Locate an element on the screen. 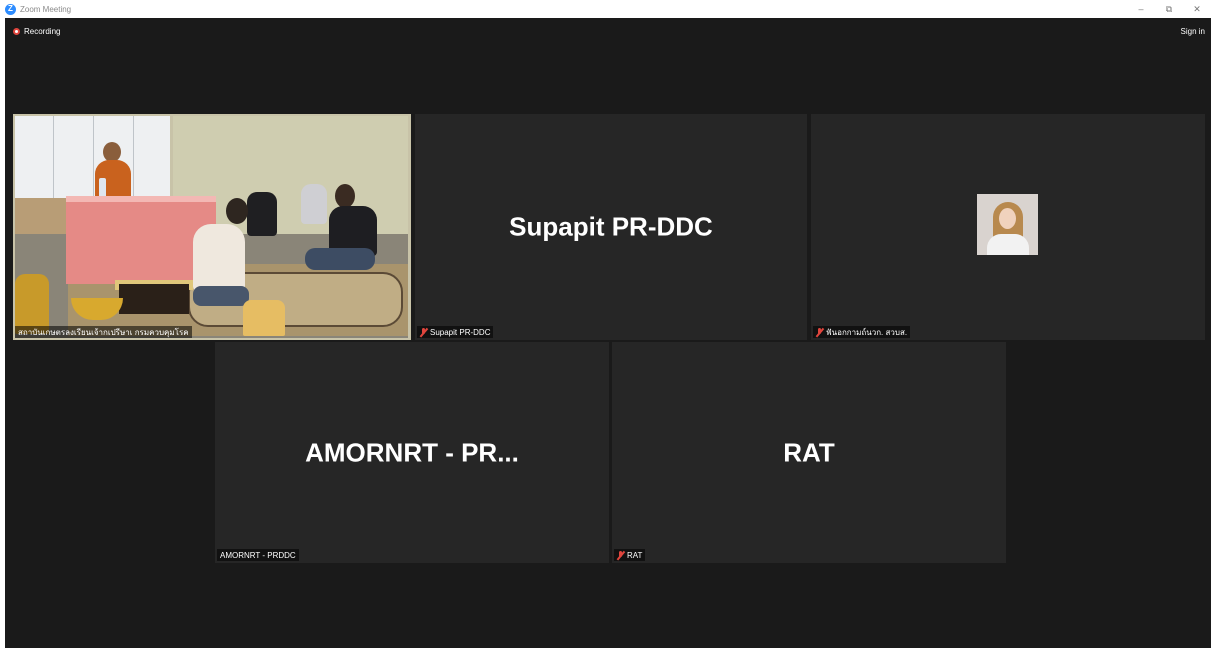 This screenshot has width=1216, height=648. participant-display-name: RAT is located at coordinates (809, 452).